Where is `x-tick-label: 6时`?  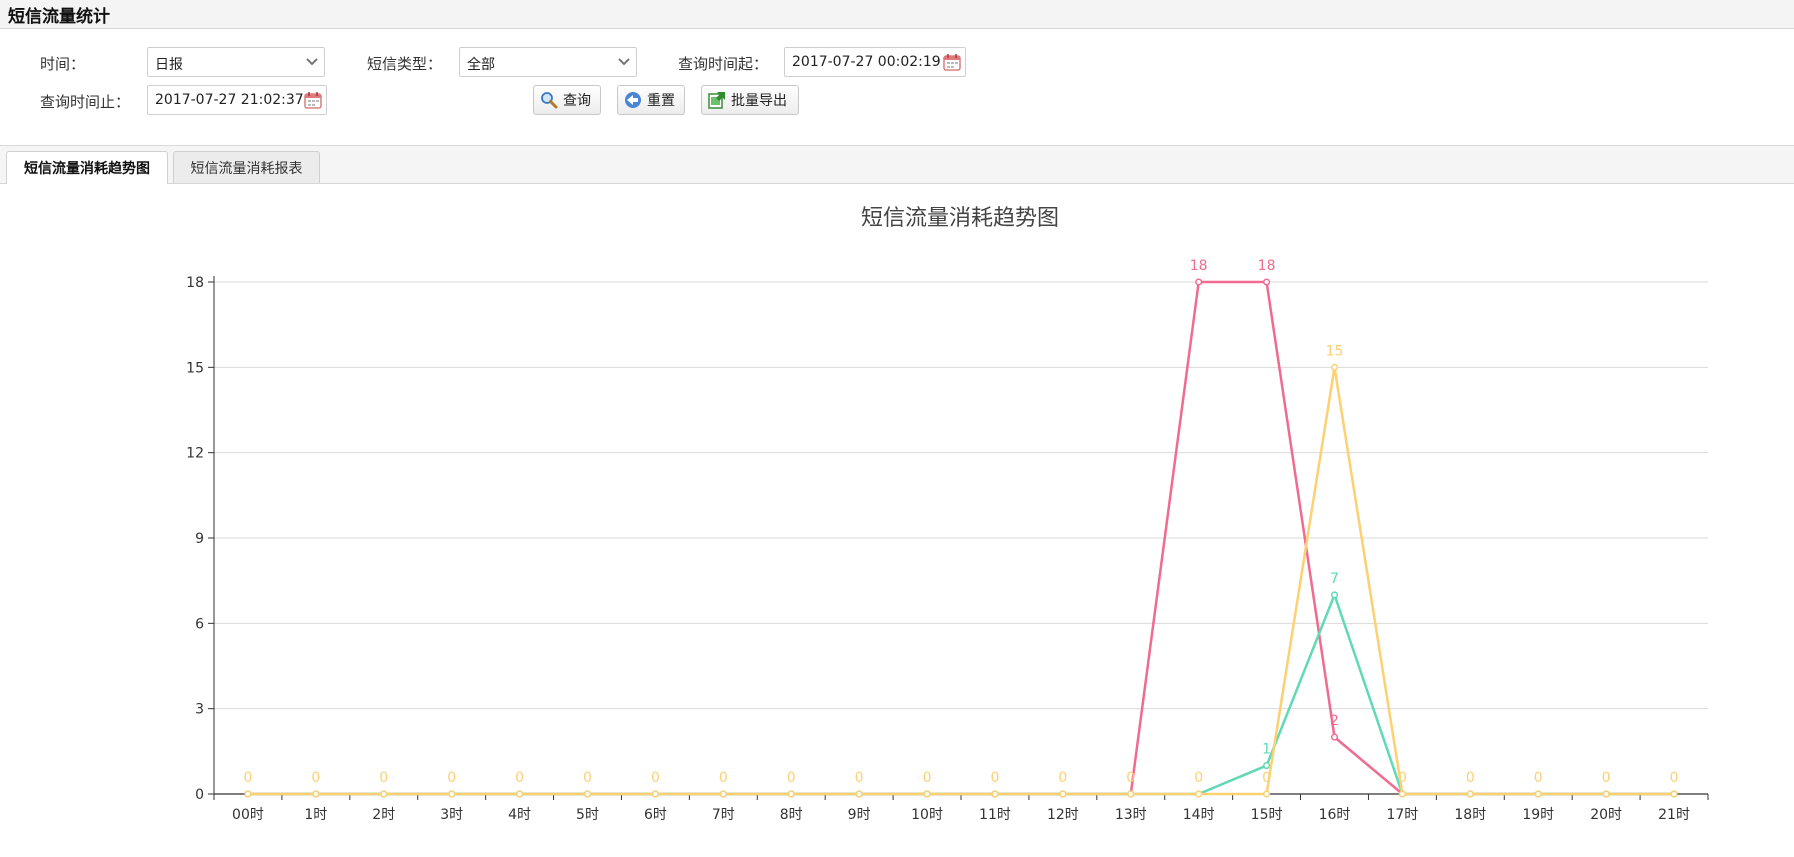
x-tick-label: 6时 is located at coordinates (655, 815).